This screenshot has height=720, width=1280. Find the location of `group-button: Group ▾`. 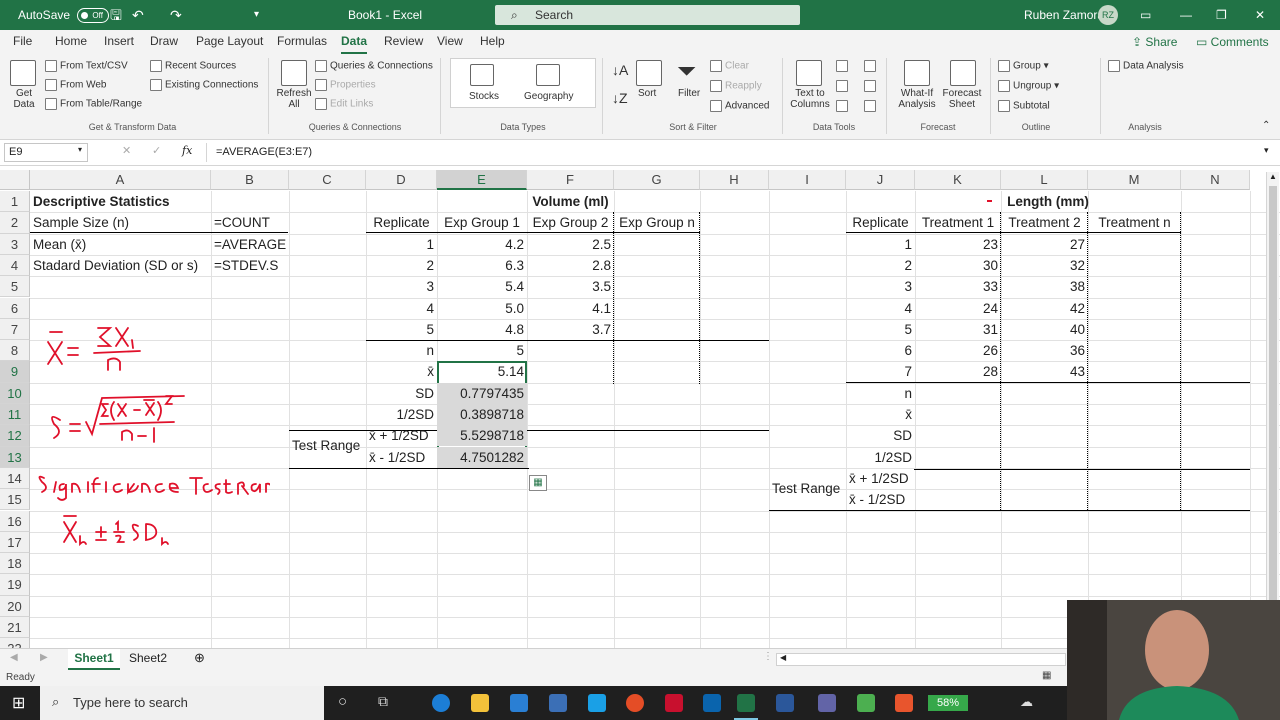

group-button: Group ▾ is located at coordinates (1023, 66).